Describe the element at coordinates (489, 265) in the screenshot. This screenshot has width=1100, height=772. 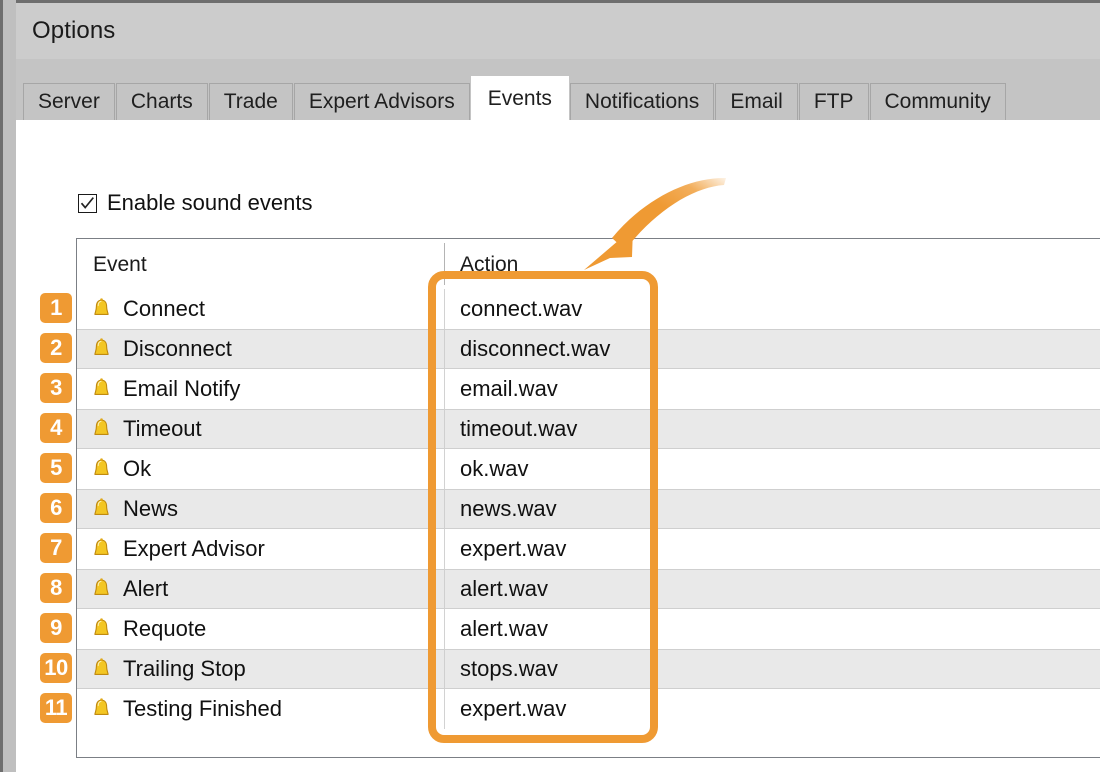
I see `column-header-action: Action` at that location.